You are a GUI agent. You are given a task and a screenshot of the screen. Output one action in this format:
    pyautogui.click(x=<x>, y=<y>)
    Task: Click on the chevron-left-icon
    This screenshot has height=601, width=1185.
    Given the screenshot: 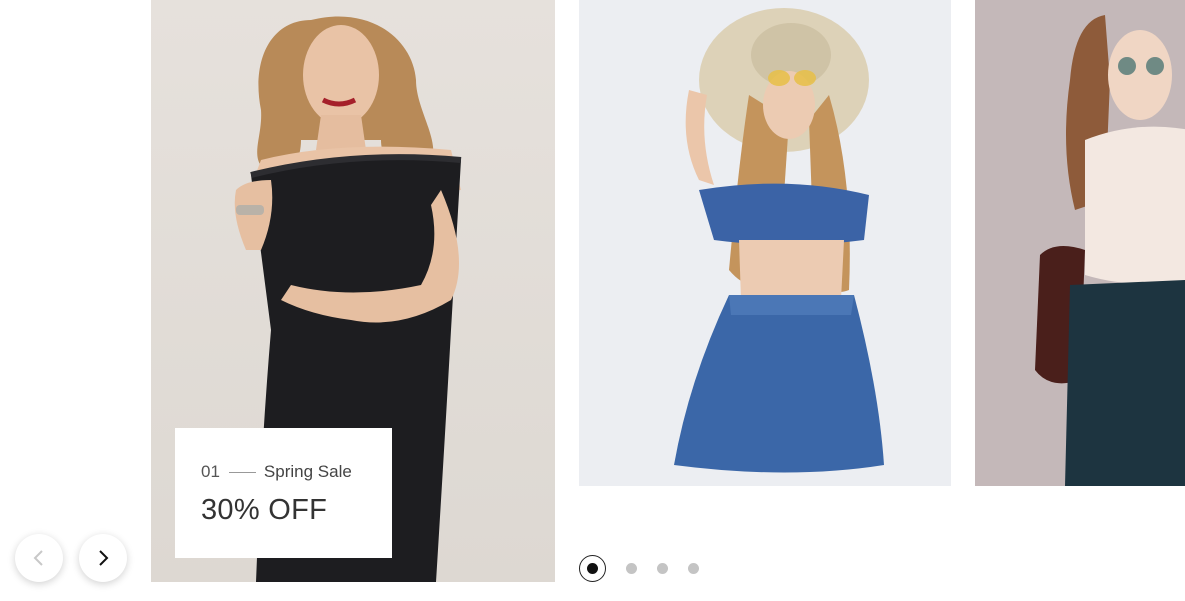 What is the action you would take?
    pyautogui.click(x=38, y=558)
    